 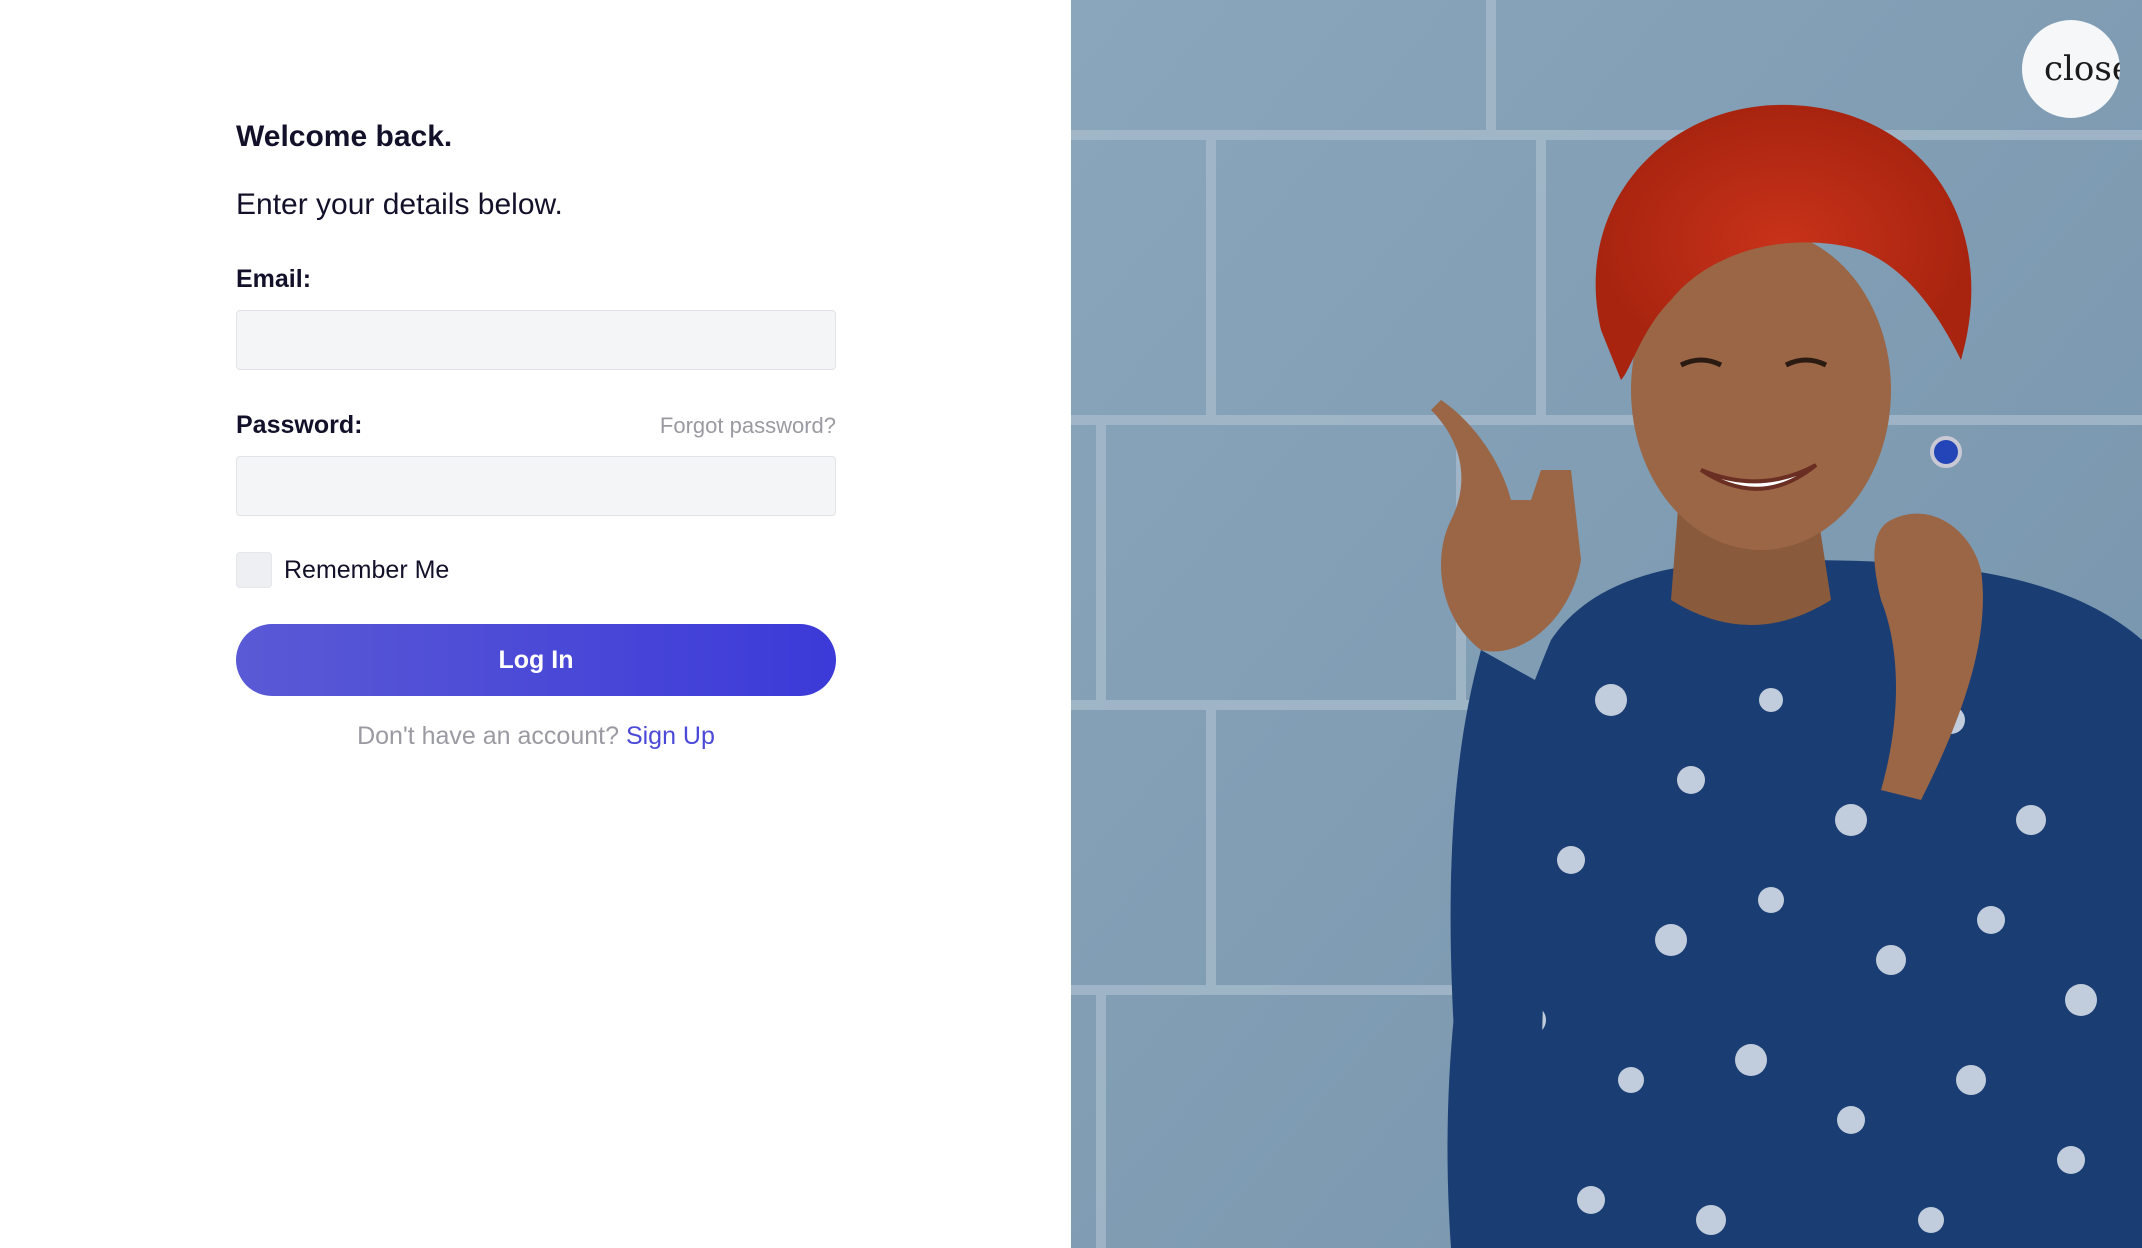 I want to click on remember-me-label: Remember Me, so click(x=367, y=569).